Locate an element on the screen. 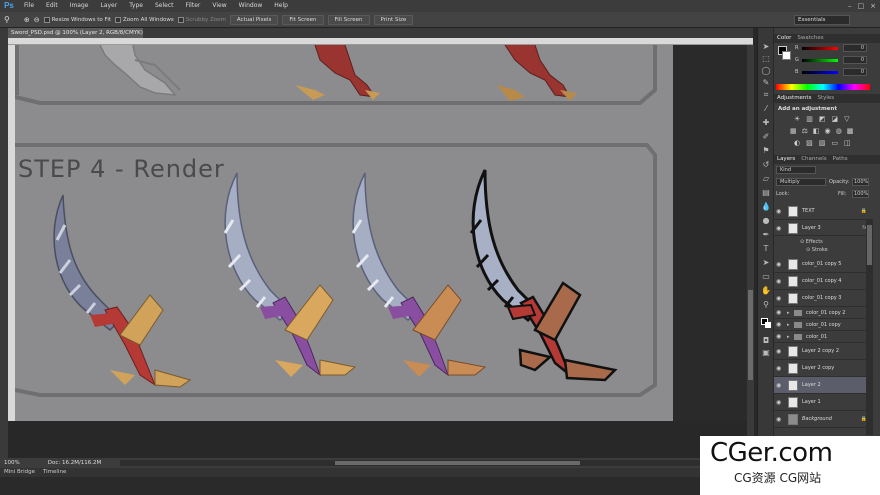 Image resolution: width=880 pixels, height=495 pixels. layer-row: ◉ color_01 copy 5 is located at coordinates (823, 264).